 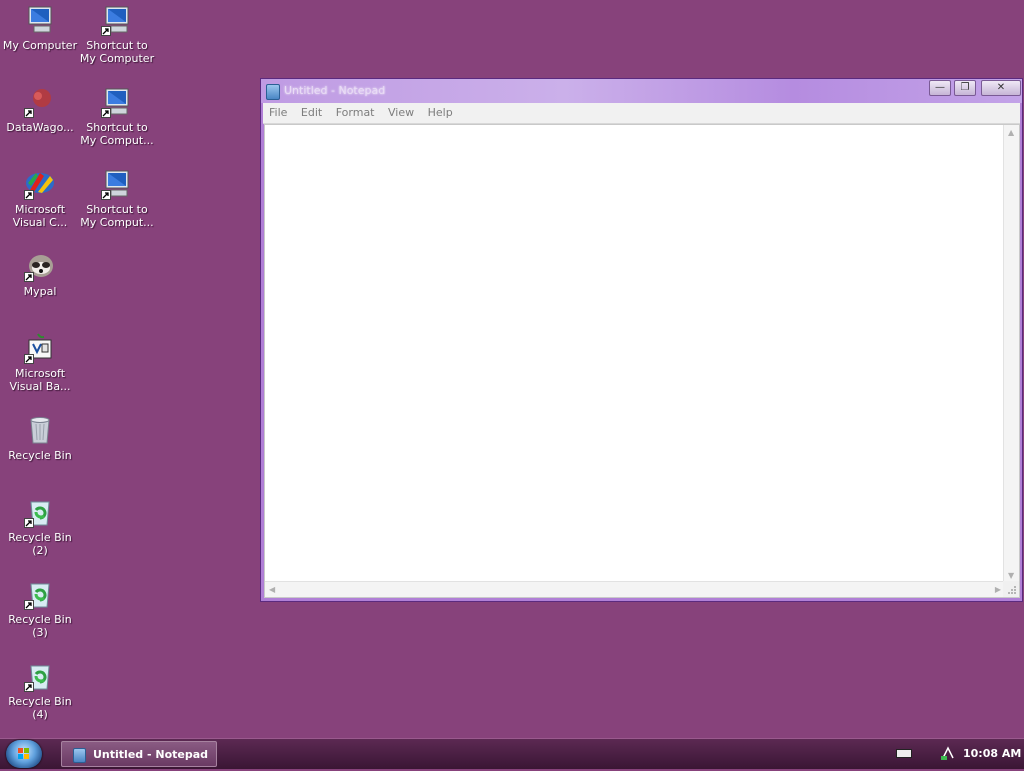 What do you see at coordinates (151, 754) in the screenshot?
I see `taskbar-button-label: Untitled - Notepad` at bounding box center [151, 754].